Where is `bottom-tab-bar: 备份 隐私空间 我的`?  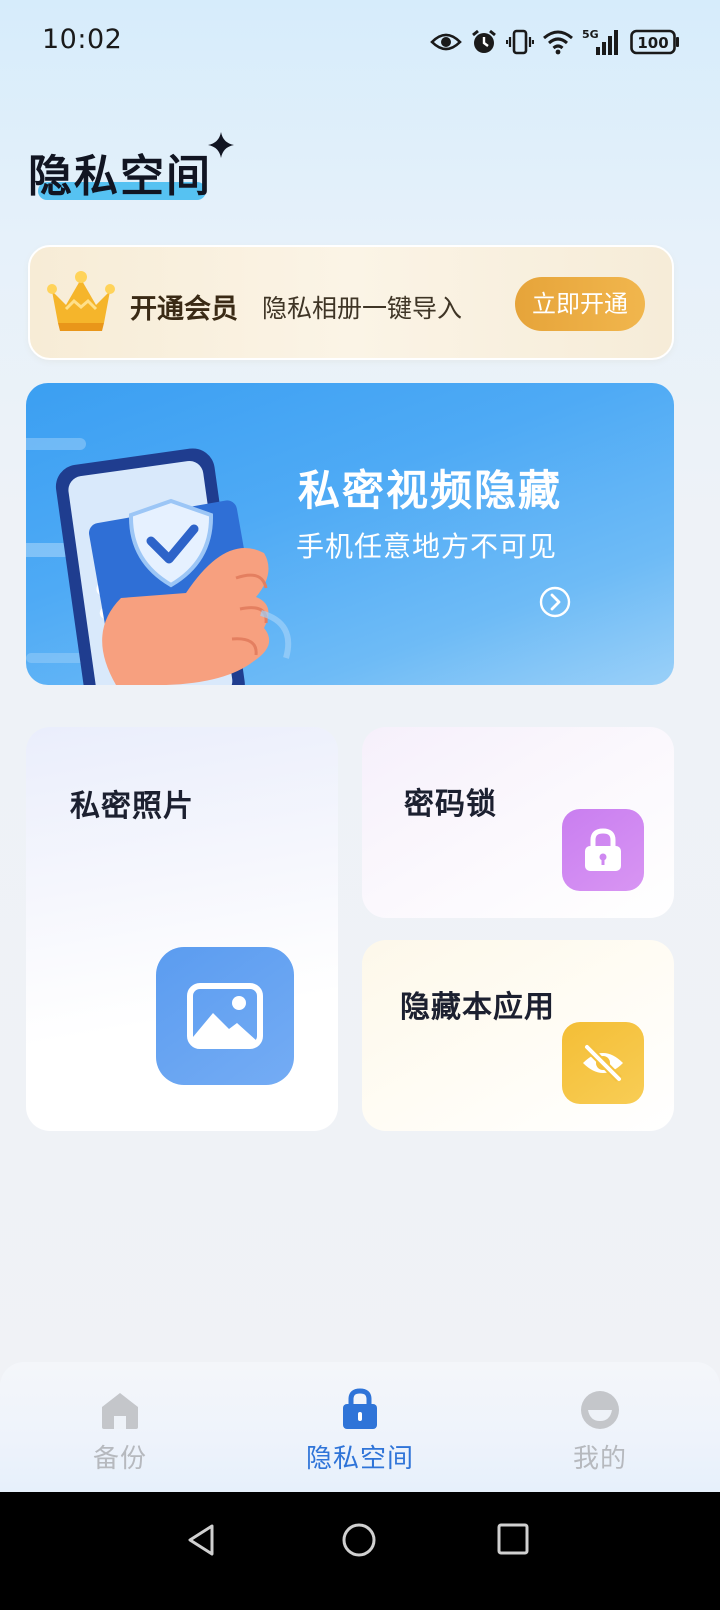 bottom-tab-bar: 备份 隐私空间 我的 is located at coordinates (360, 1427).